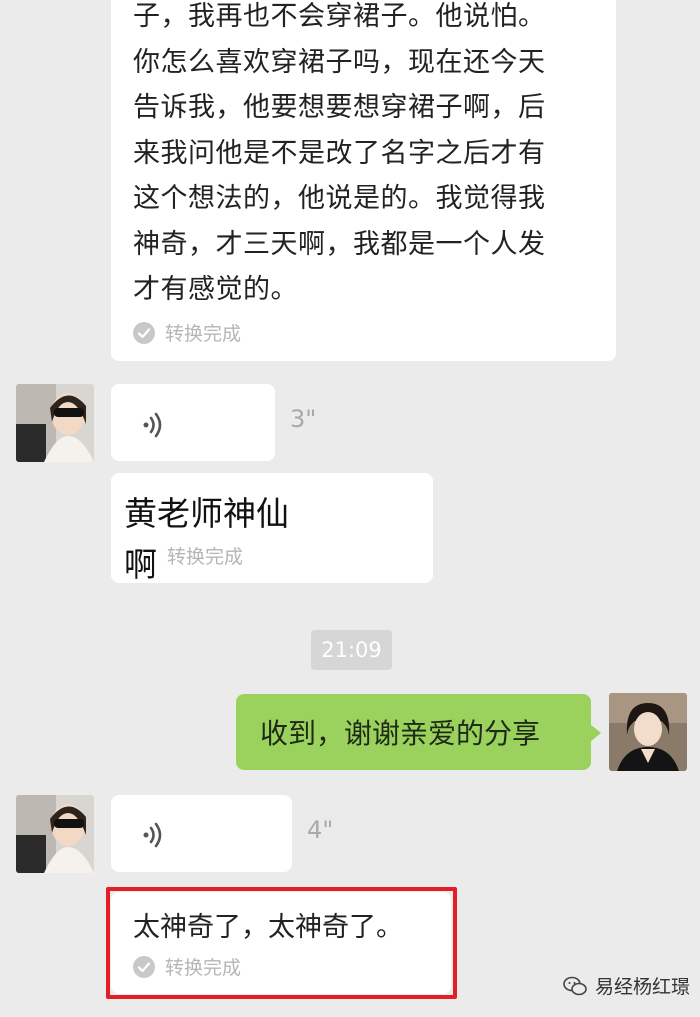 This screenshot has height=1017, width=700. What do you see at coordinates (351, 650) in the screenshot?
I see `timestamp-badge: 21:09` at bounding box center [351, 650].